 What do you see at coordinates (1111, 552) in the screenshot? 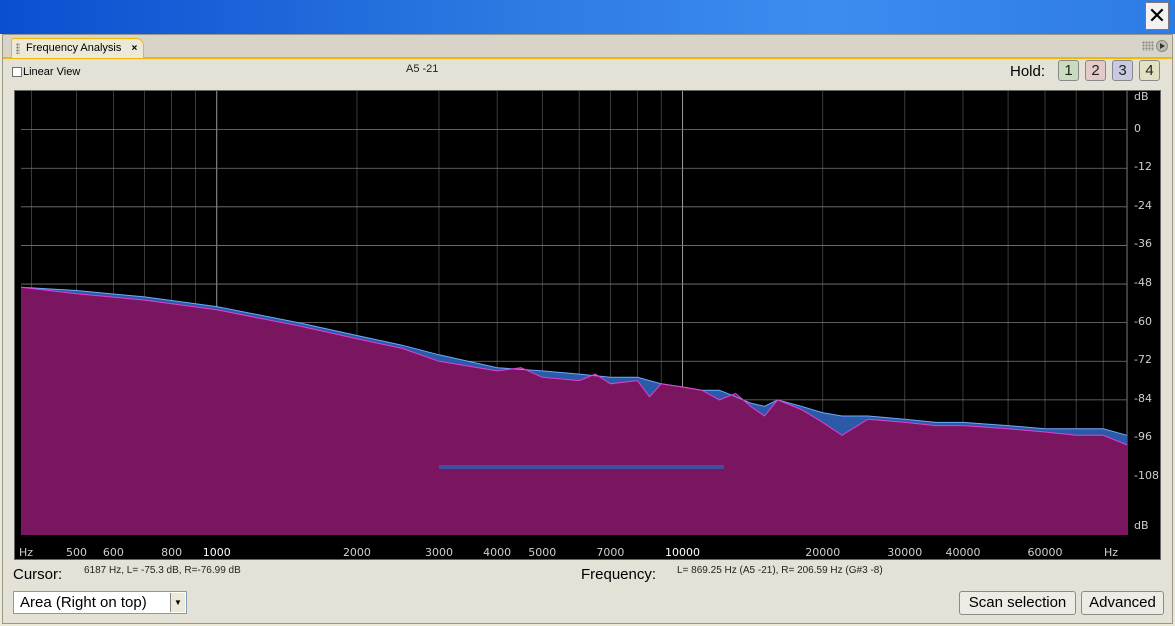
I see `x-unit-right: Hz` at bounding box center [1111, 552].